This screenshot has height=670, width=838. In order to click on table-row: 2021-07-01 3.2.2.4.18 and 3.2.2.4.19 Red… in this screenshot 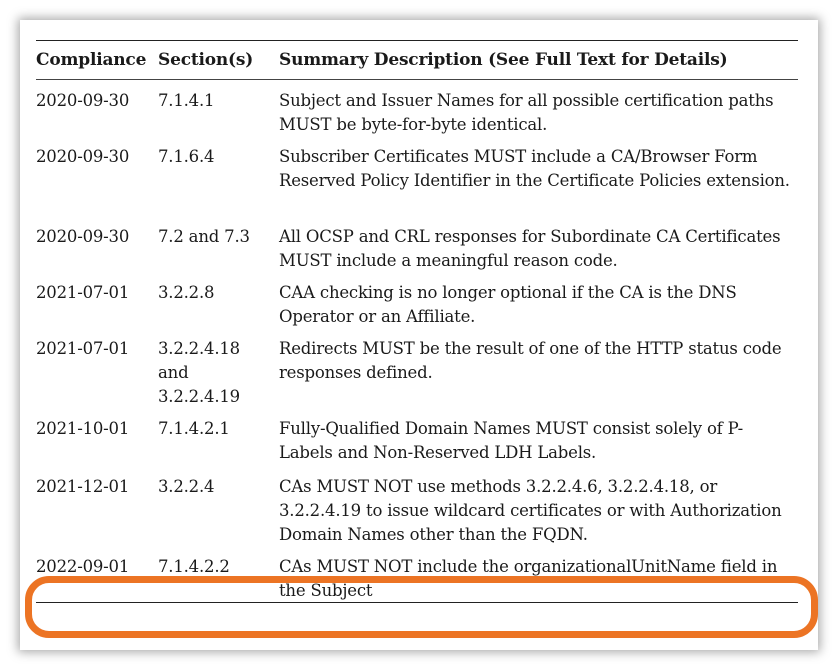, I will do `click(417, 368)`.